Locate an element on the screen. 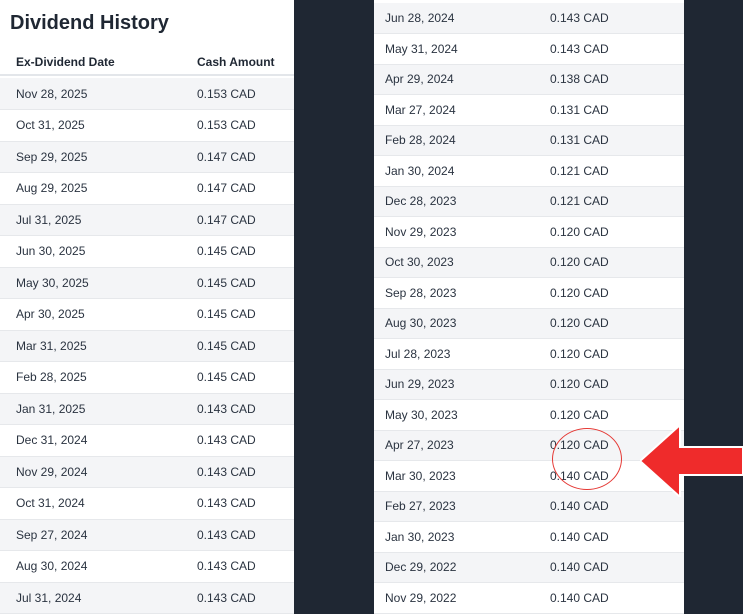 The image size is (743, 614). table-row: Jul 28, 2023 0.120 CAD is located at coordinates (529, 354).